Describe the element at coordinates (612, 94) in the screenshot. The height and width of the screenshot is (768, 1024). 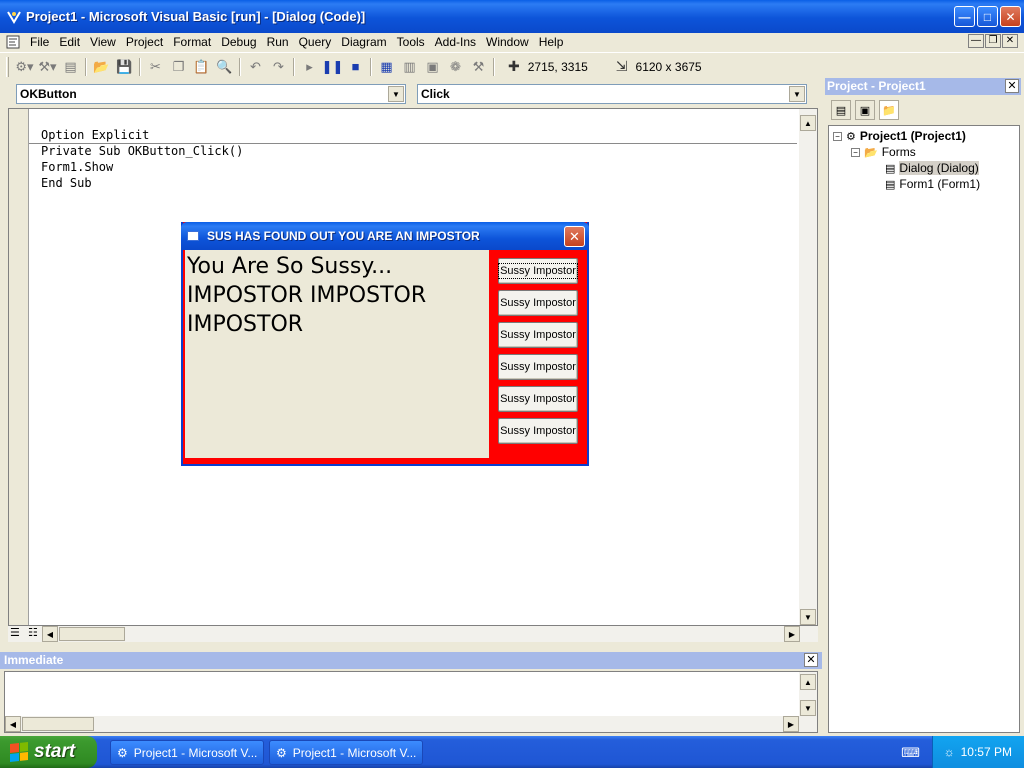
I see `procedure-combobox: Click ▼` at that location.